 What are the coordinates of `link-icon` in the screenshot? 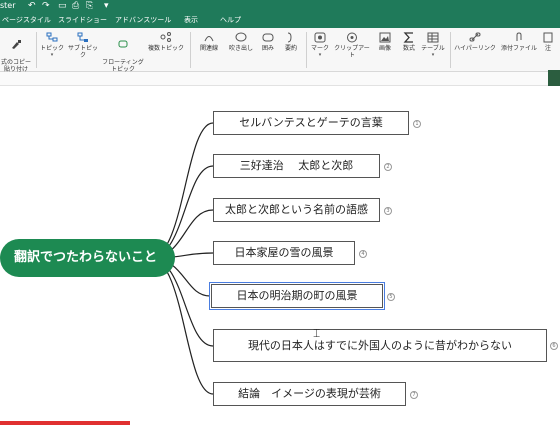 It's located at (475, 37).